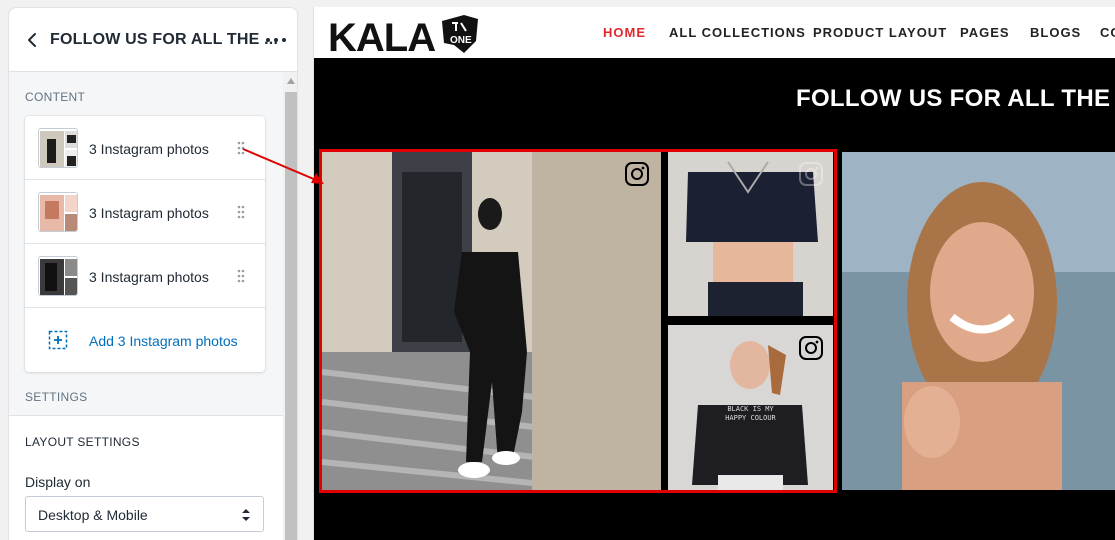 The image size is (1115, 540). I want to click on nav-all-collections: ALL COLLECTIONS, so click(737, 32).